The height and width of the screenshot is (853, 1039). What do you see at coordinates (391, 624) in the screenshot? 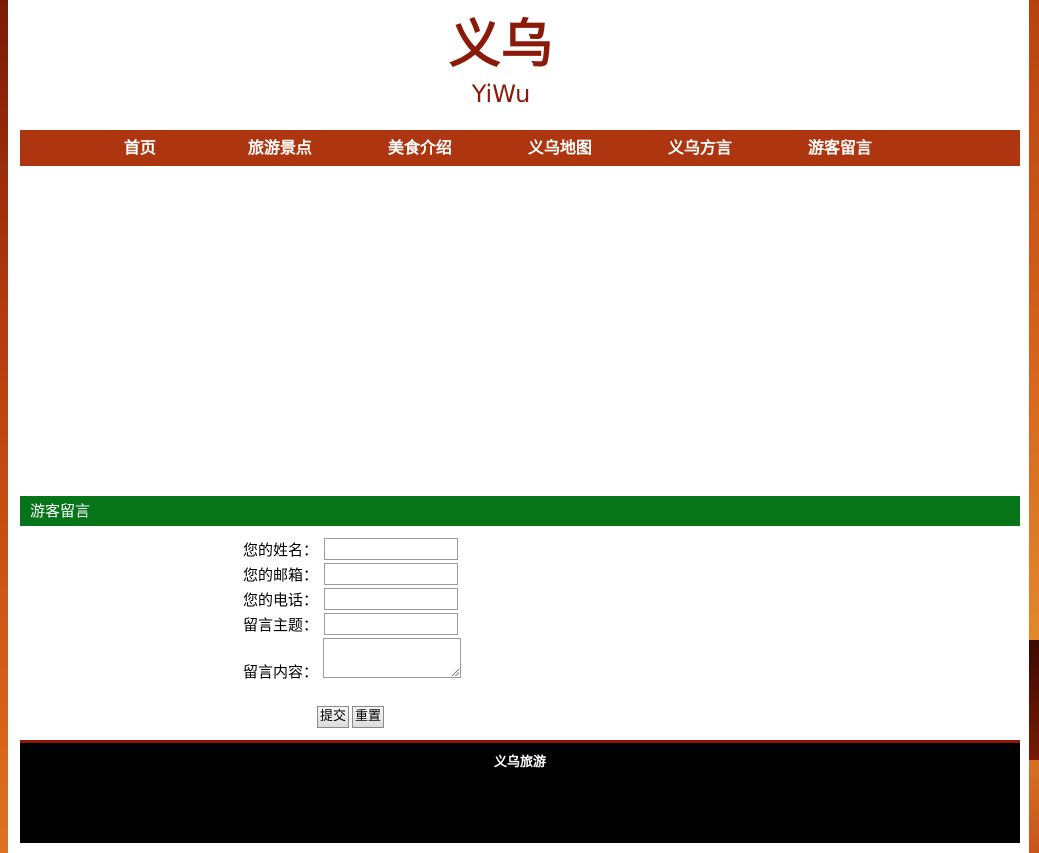
I see `subject-input` at bounding box center [391, 624].